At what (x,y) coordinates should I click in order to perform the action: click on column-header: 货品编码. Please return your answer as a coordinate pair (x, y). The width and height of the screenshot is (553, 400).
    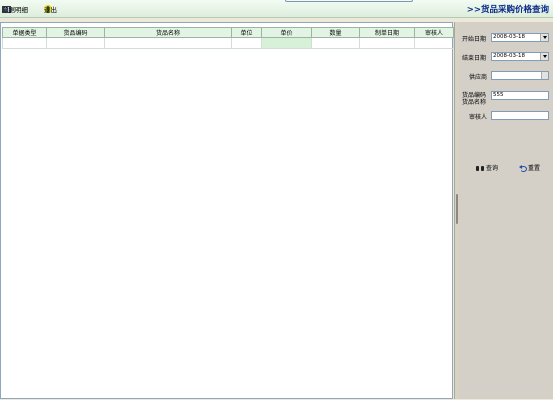
    Looking at the image, I should click on (75, 32).